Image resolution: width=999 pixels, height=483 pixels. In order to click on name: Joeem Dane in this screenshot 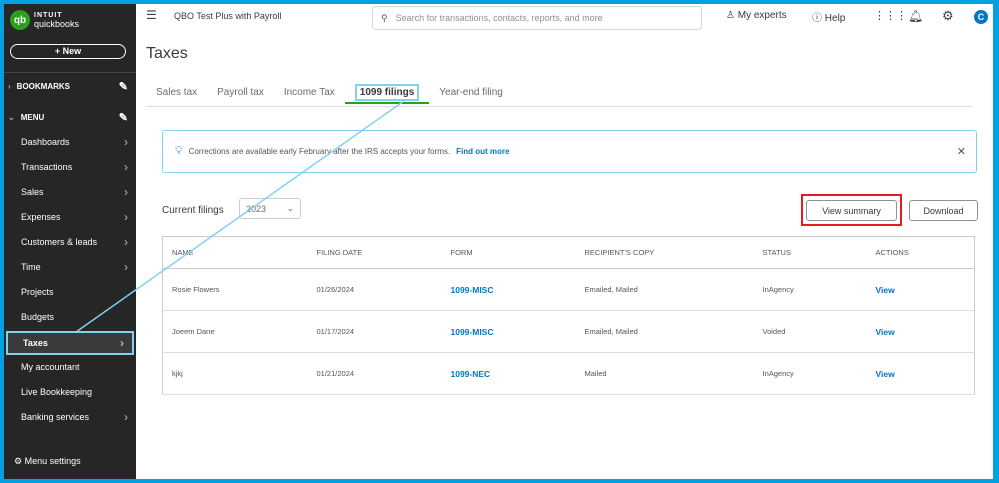, I will do `click(235, 331)`.